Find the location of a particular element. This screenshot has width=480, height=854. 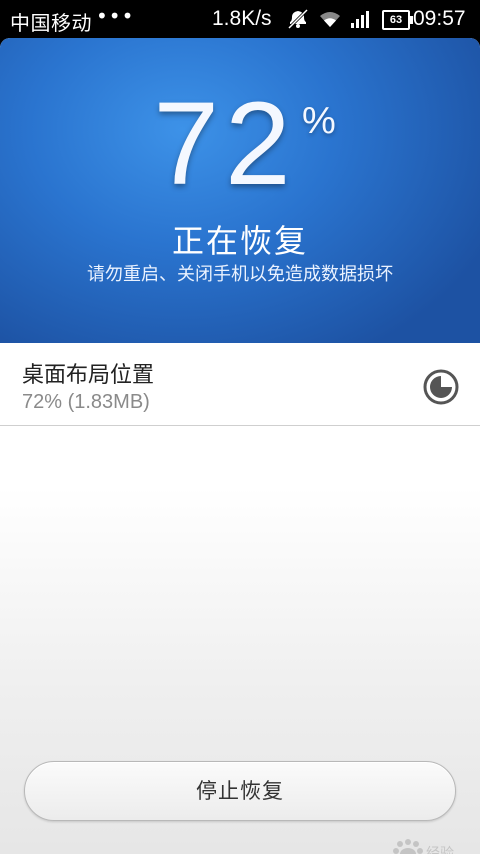

baidu-watermark: 经验 is located at coordinates (423, 846).